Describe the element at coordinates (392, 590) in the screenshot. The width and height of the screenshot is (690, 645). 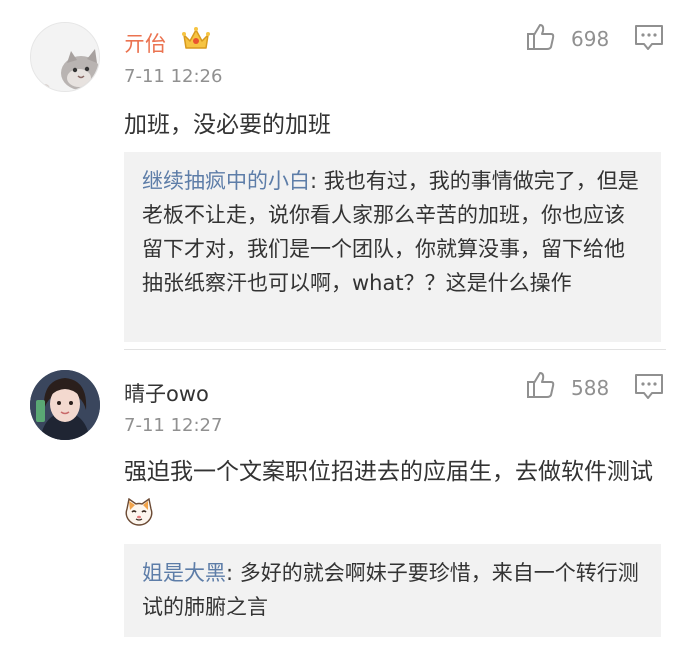
I see `quoted-reply: 姐是大黑: 多好的就会啊妹子要珍惜，来自一个转行测试的肺腑之言` at that location.